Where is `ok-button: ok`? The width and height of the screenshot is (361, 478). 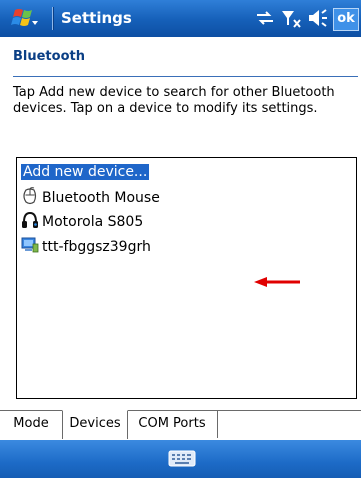 ok-button: ok is located at coordinates (346, 19).